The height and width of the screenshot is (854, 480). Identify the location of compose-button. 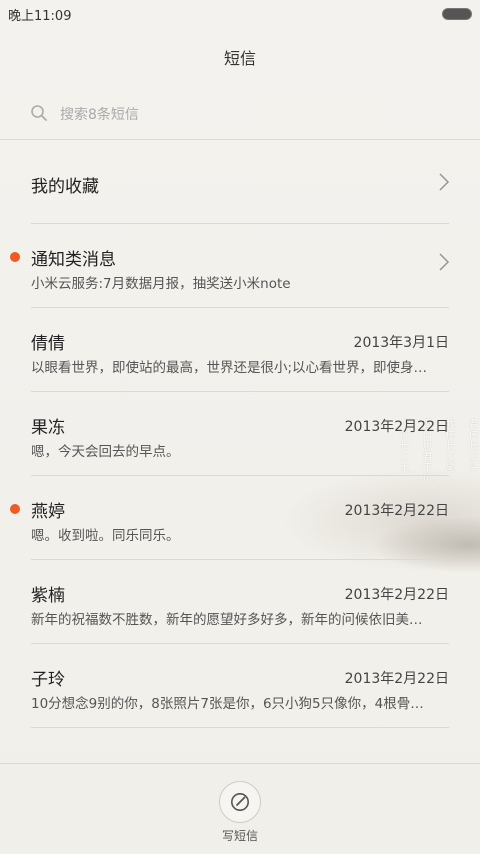
(240, 802).